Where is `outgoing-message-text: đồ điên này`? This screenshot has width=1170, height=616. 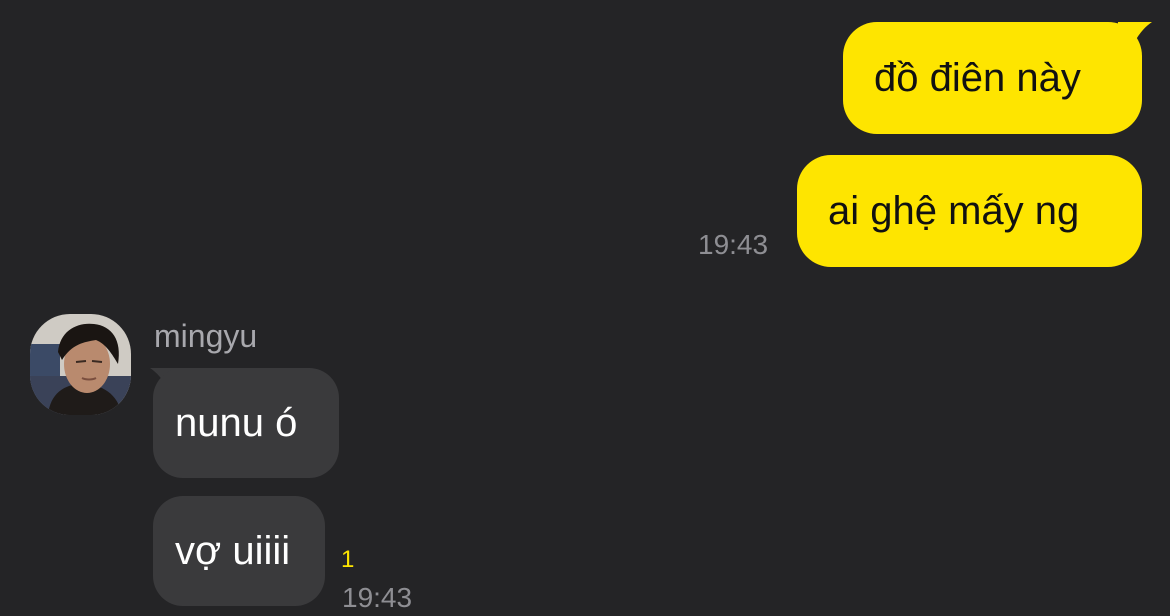
outgoing-message-text: đồ điên này is located at coordinates (977, 78).